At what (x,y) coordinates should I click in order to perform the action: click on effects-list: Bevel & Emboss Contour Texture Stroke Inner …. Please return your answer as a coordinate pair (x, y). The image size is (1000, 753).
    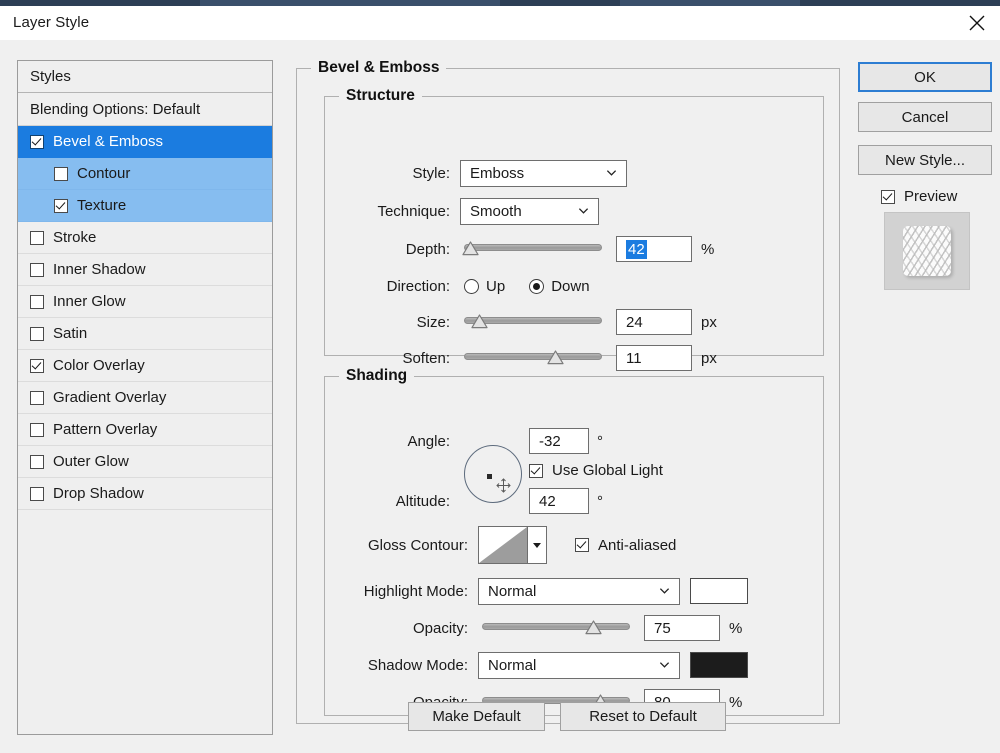
    Looking at the image, I should click on (145, 318).